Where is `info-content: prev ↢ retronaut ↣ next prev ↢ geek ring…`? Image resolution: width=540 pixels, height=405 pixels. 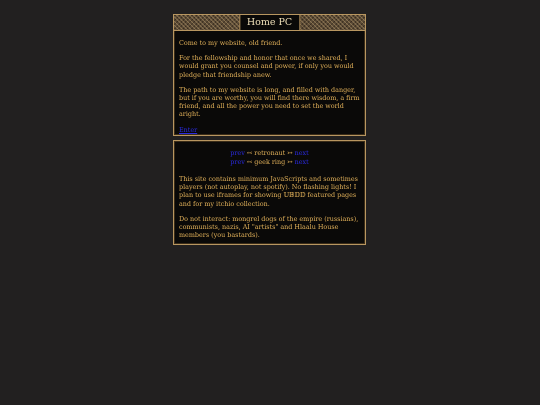 info-content: prev ↢ retronaut ↣ next prev ↢ geek ring… is located at coordinates (269, 190).